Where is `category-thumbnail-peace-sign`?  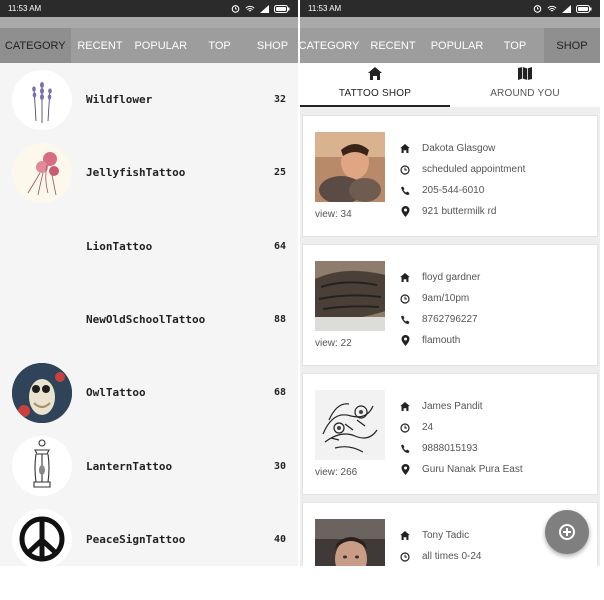 category-thumbnail-peace-sign is located at coordinates (42, 537).